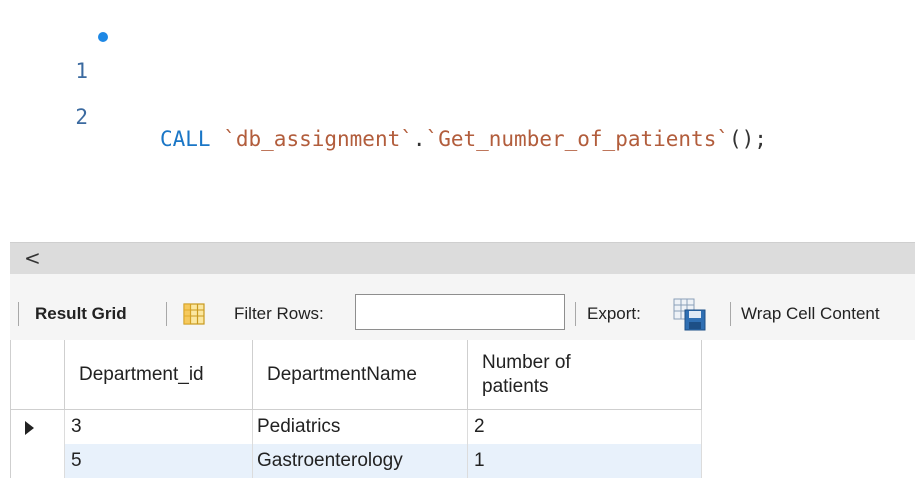 The height and width of the screenshot is (478, 915). I want to click on scroll-left-arrow-icon: <, so click(32, 258).